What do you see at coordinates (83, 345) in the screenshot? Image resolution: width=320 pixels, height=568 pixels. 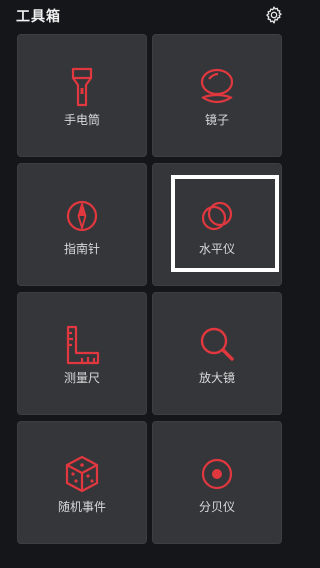 I see `ruler-icon` at bounding box center [83, 345].